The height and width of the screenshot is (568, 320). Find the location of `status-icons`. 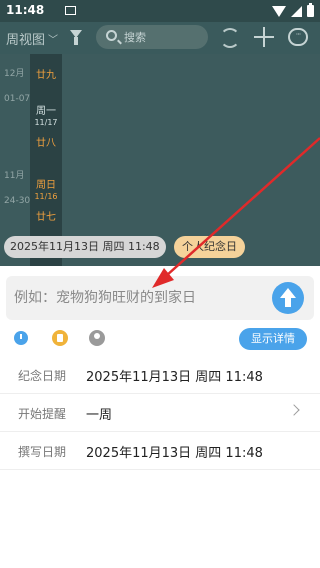

status-icons is located at coordinates (293, 10).